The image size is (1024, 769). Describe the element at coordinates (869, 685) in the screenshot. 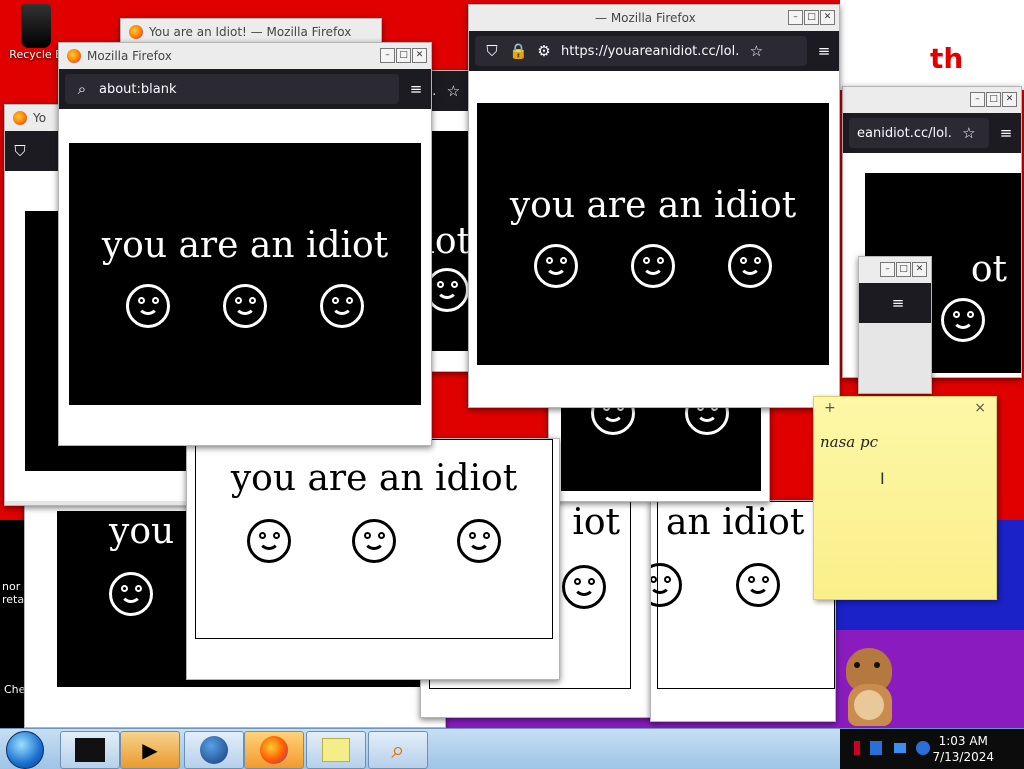

I see `hamster-pet-image` at that location.